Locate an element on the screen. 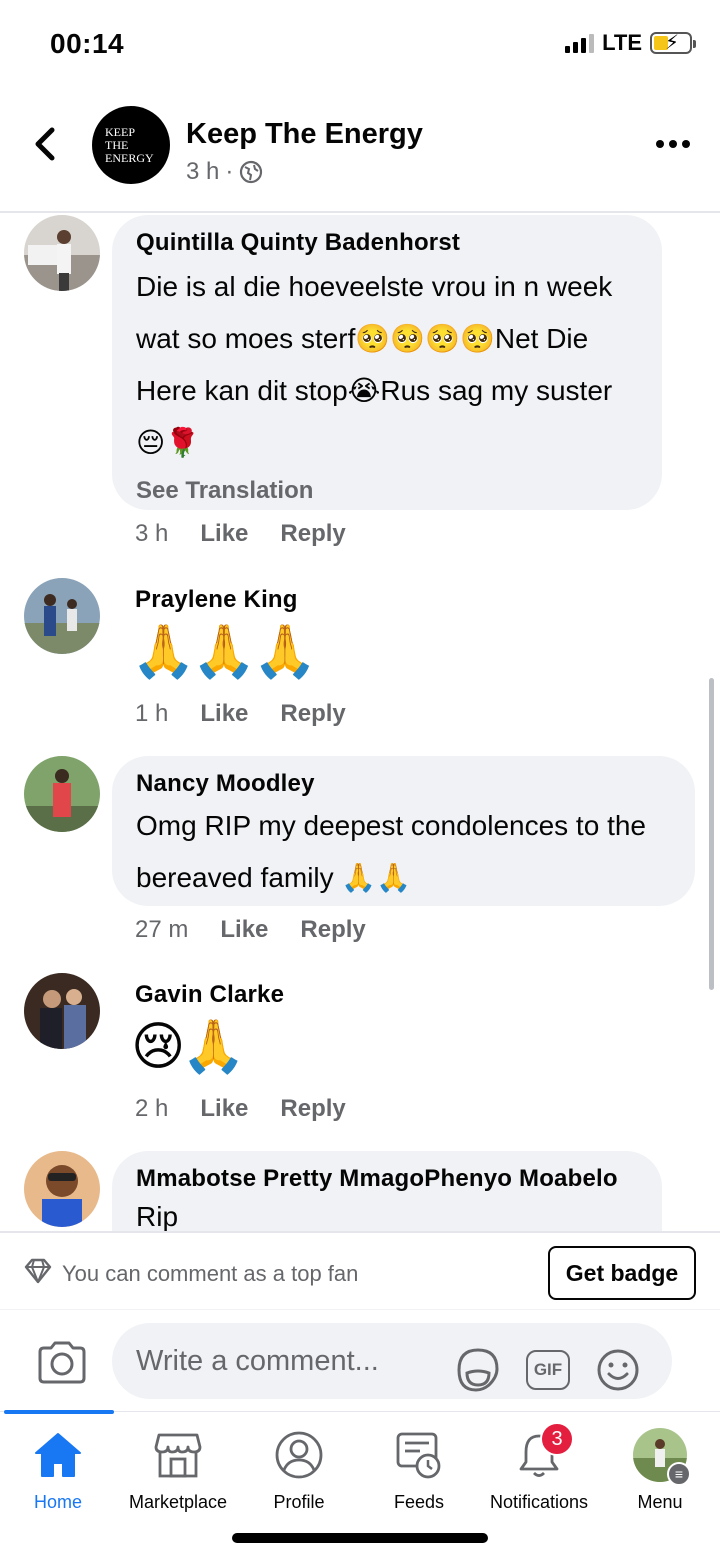 The height and width of the screenshot is (1559, 720). active-tab-indicator is located at coordinates (59, 1412).